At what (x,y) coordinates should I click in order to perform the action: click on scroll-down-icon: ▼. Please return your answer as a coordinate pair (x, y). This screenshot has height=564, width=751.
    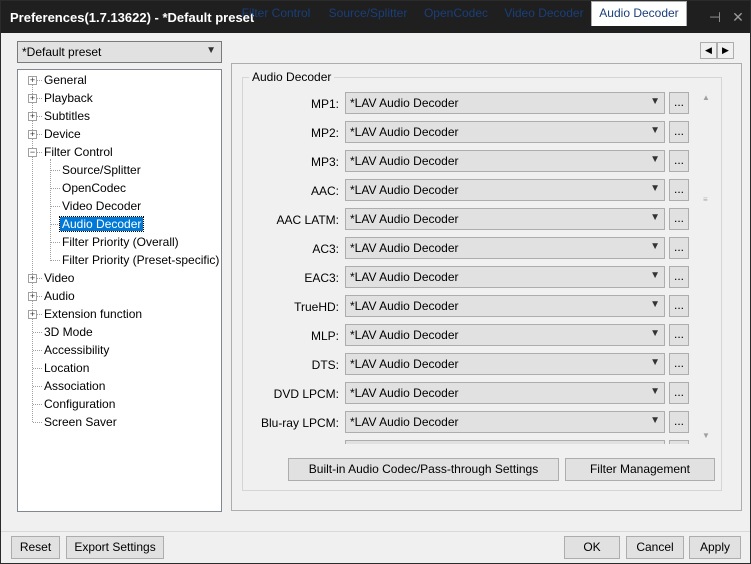
    Looking at the image, I should click on (706, 437).